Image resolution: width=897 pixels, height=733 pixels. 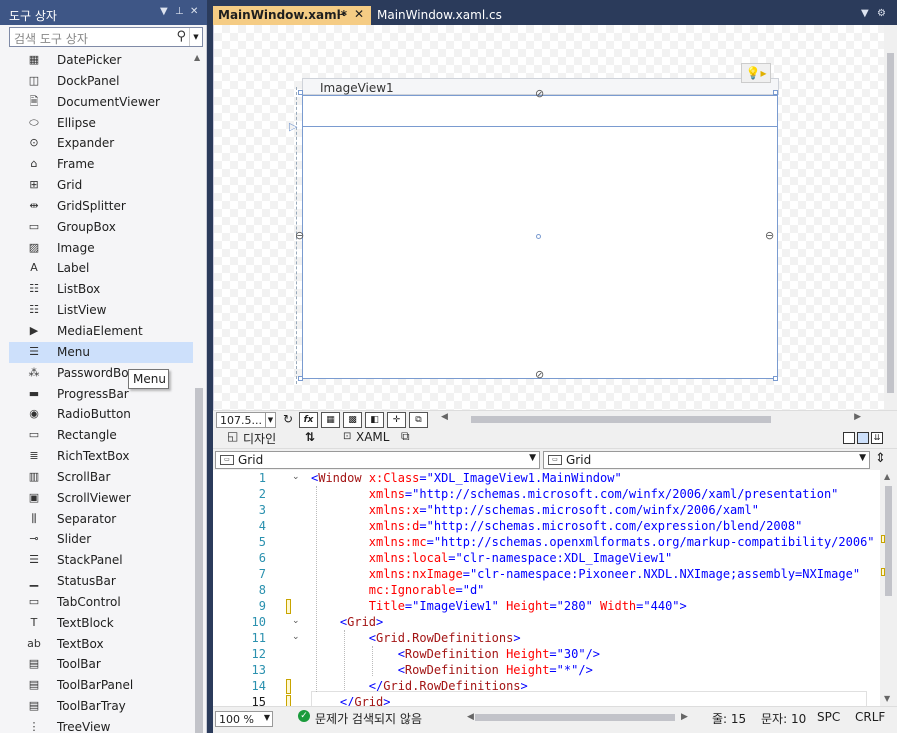 I want to click on column-indicator: 문자: 10, so click(x=783, y=718).